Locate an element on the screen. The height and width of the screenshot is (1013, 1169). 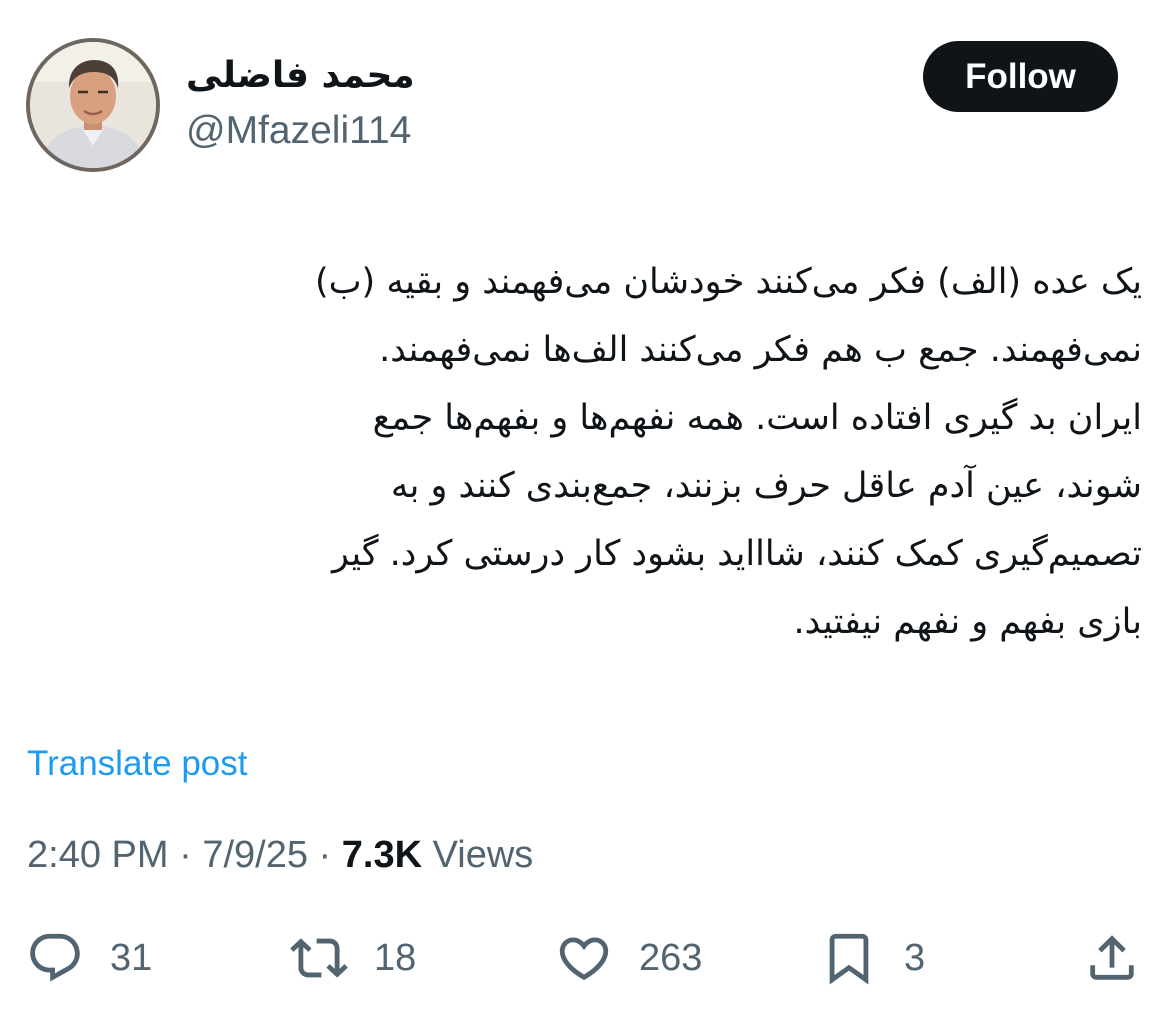
share-button is located at coordinates (1112, 958).